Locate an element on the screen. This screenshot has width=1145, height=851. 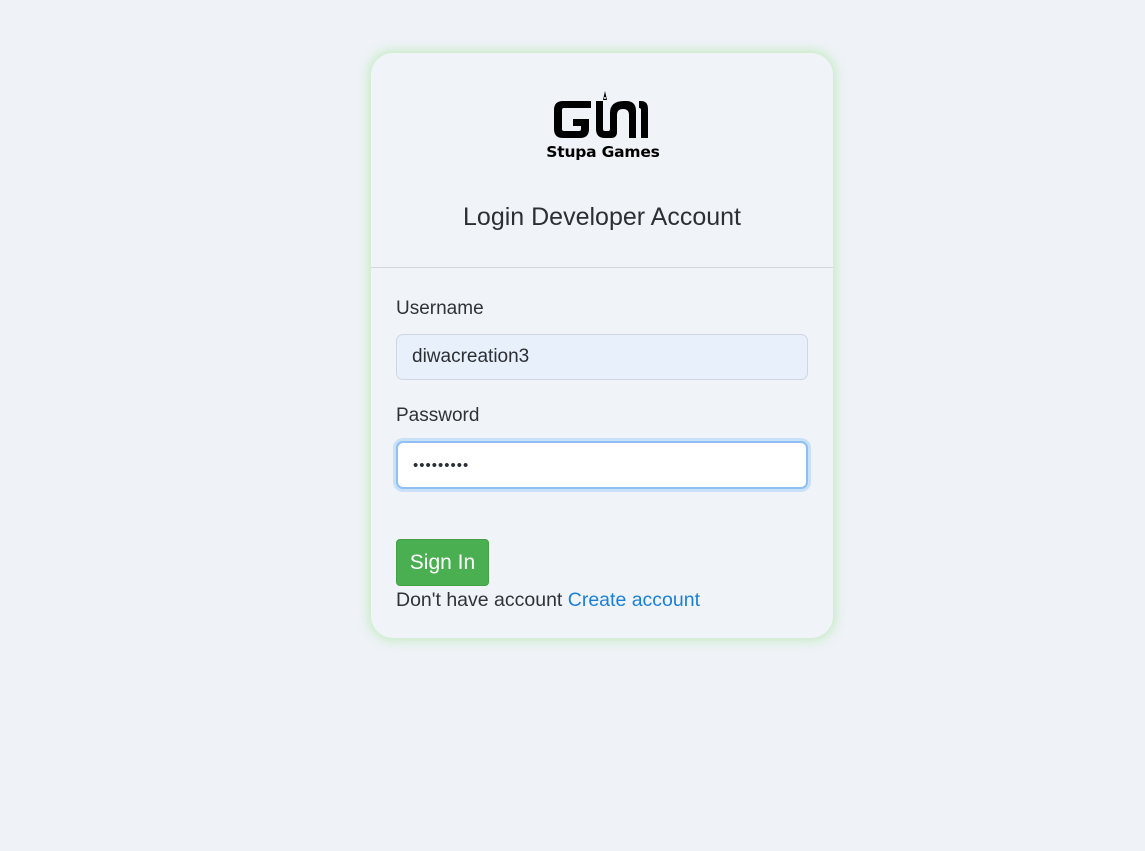
create-account-link: Create account is located at coordinates (634, 600).